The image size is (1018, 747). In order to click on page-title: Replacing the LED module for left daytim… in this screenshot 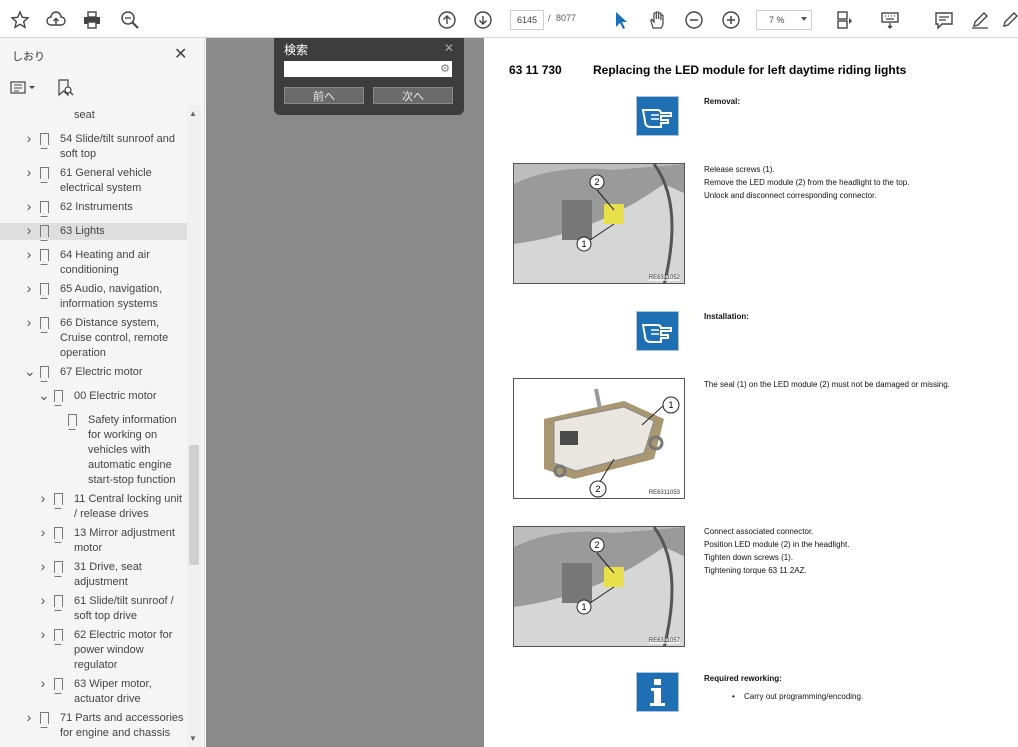, I will do `click(750, 70)`.